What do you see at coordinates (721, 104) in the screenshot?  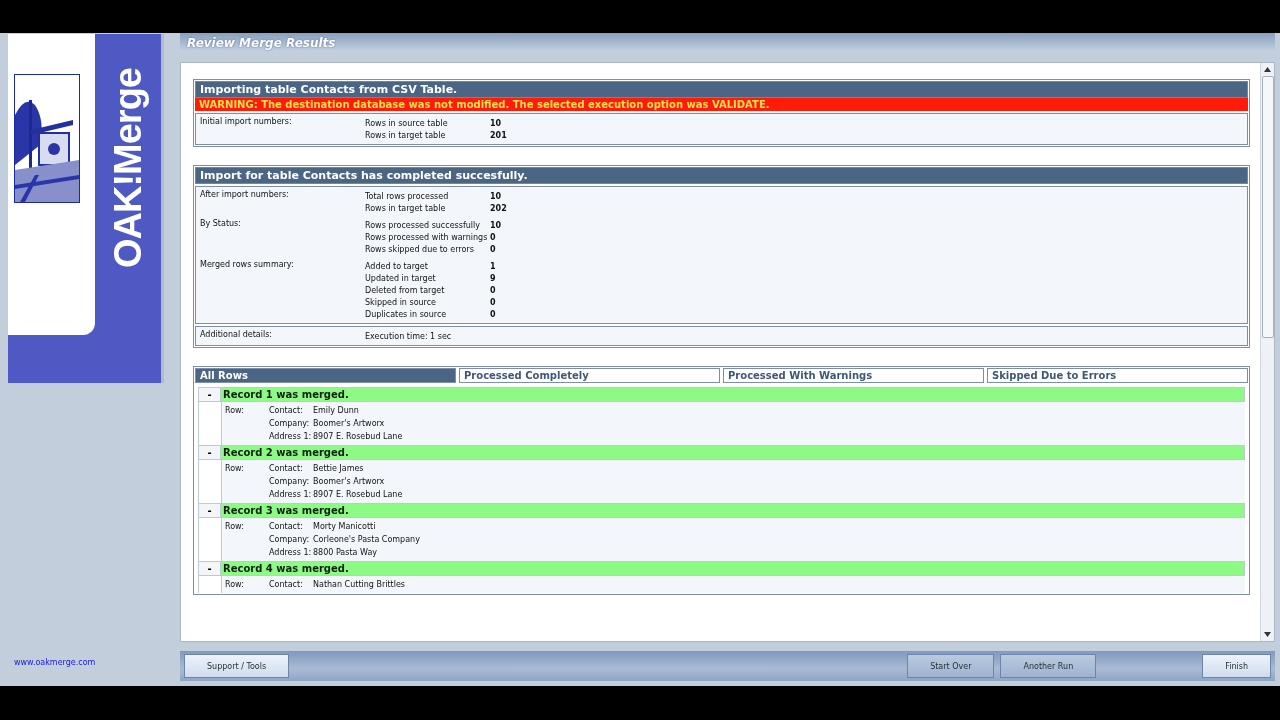 I see `warning-message: WARNING: The destination database was not modified. The selected execution option was VALIDATE.` at bounding box center [721, 104].